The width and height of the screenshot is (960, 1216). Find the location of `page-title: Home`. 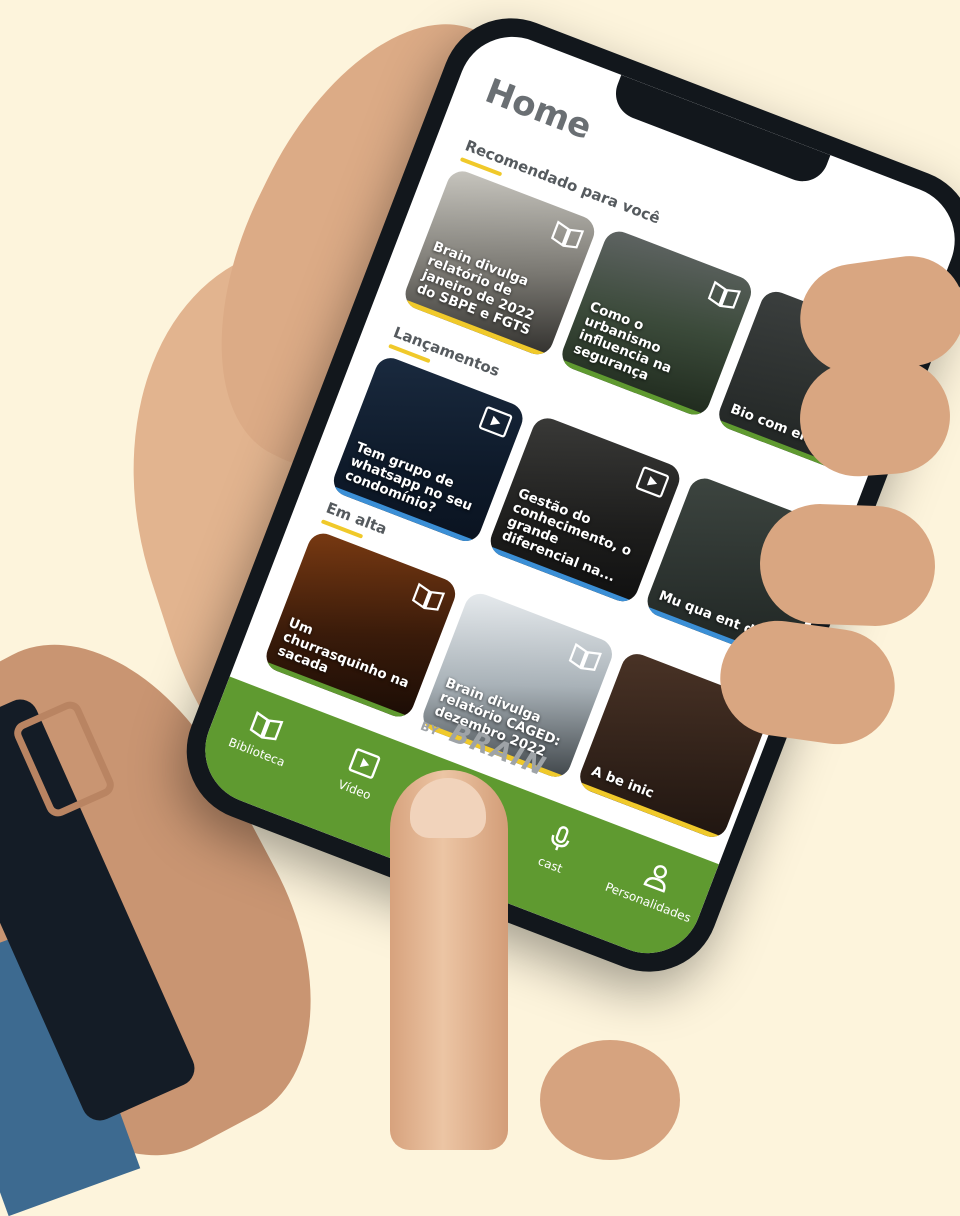

page-title: Home is located at coordinates (538, 109).